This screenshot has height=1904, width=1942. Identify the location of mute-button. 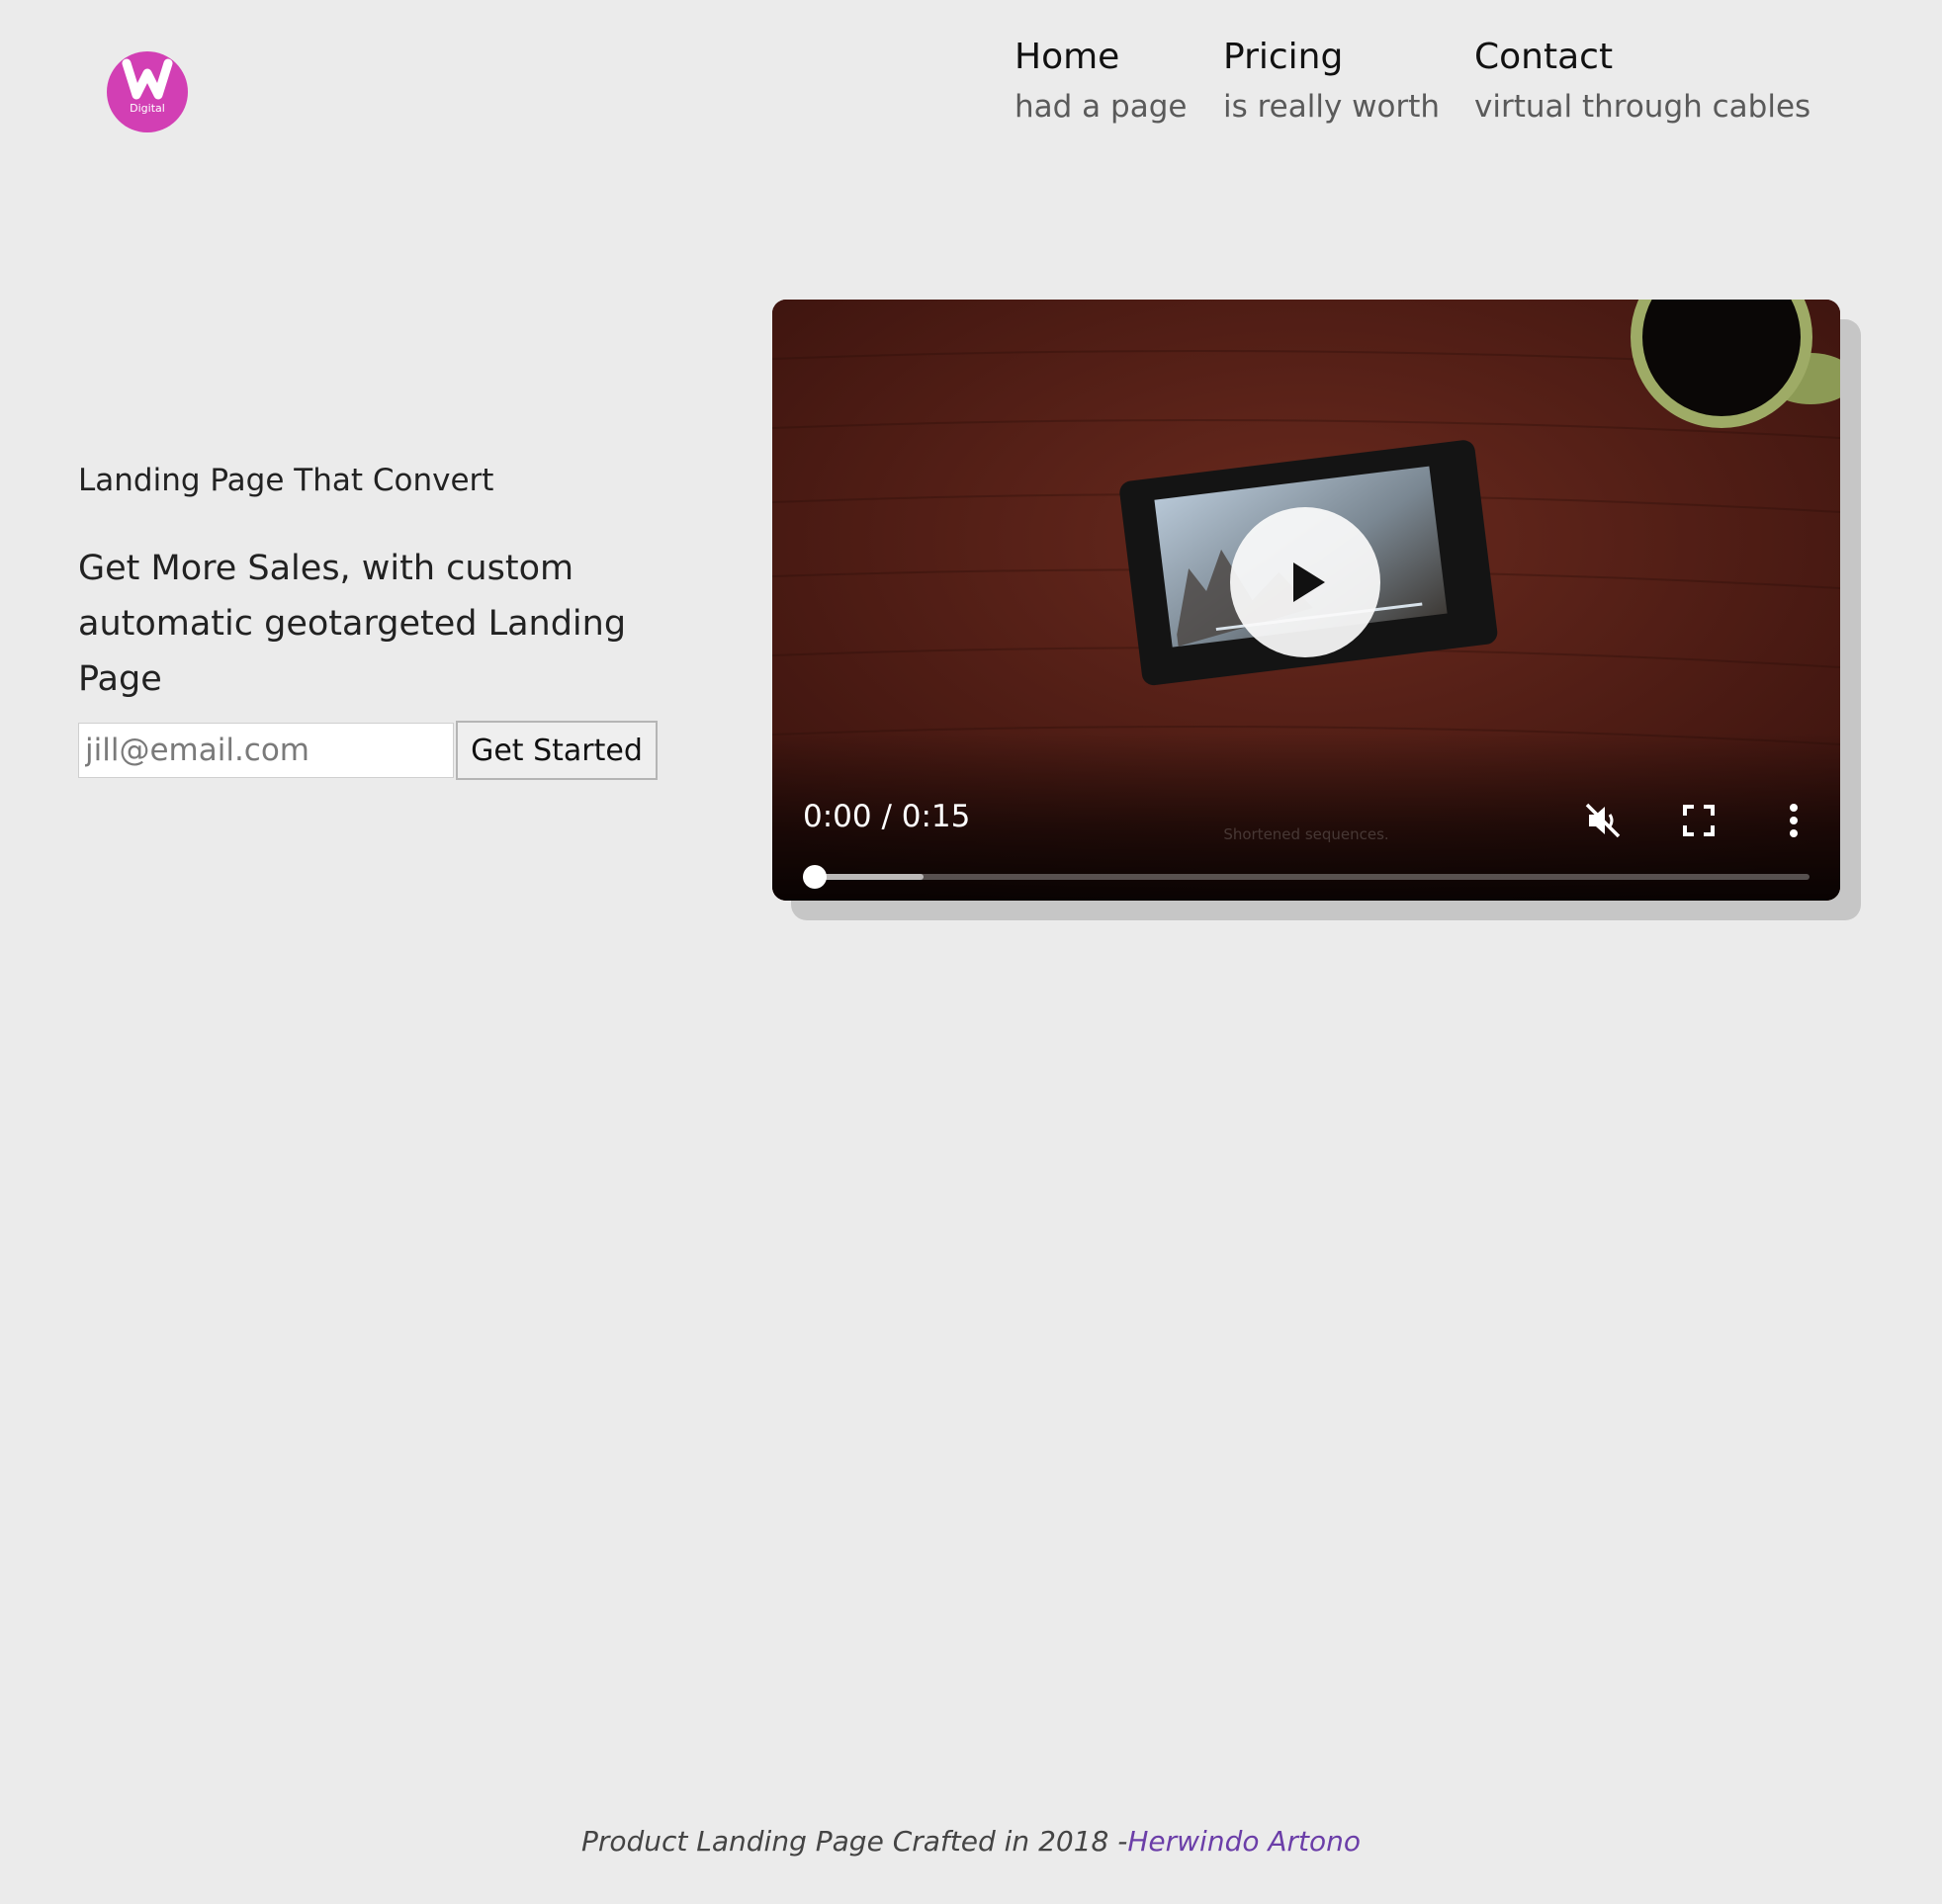
(1603, 820).